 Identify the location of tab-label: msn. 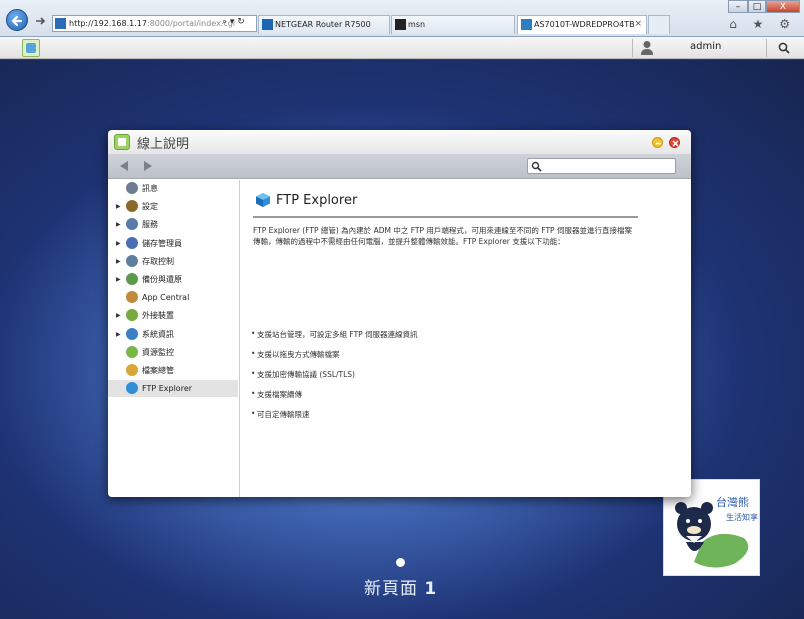
(417, 24).